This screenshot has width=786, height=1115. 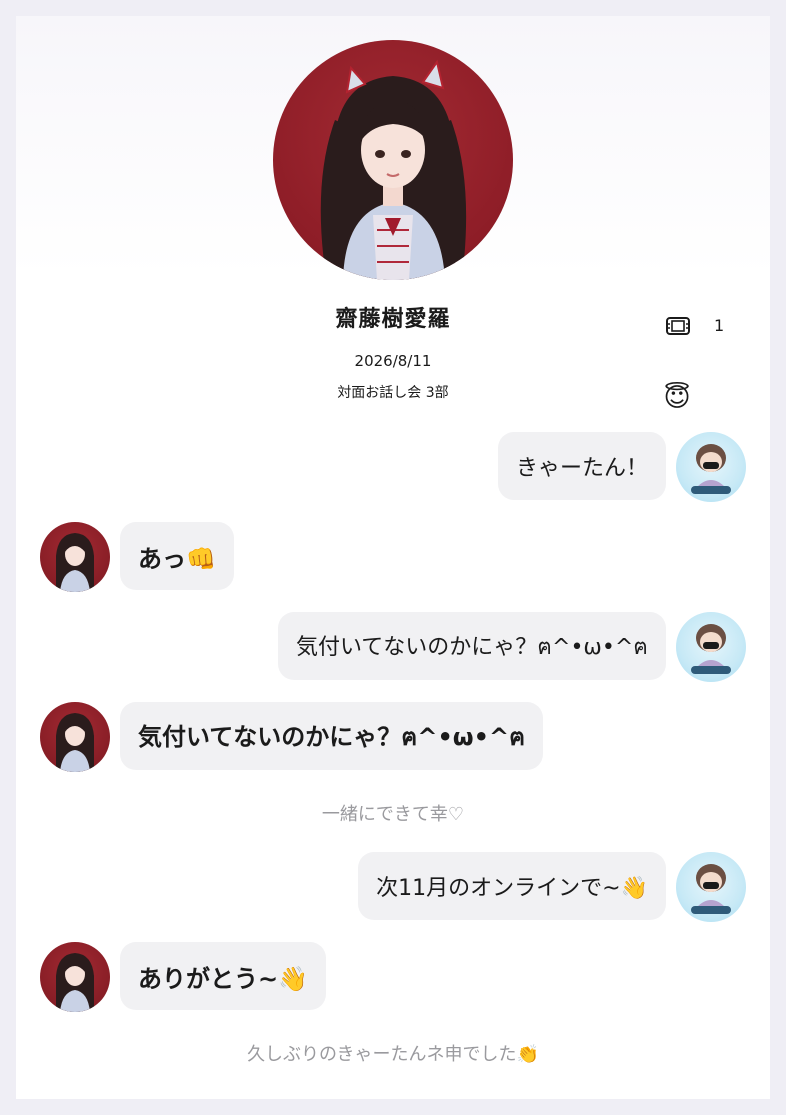 What do you see at coordinates (393, 169) in the screenshot?
I see `idol-portrait-icon` at bounding box center [393, 169].